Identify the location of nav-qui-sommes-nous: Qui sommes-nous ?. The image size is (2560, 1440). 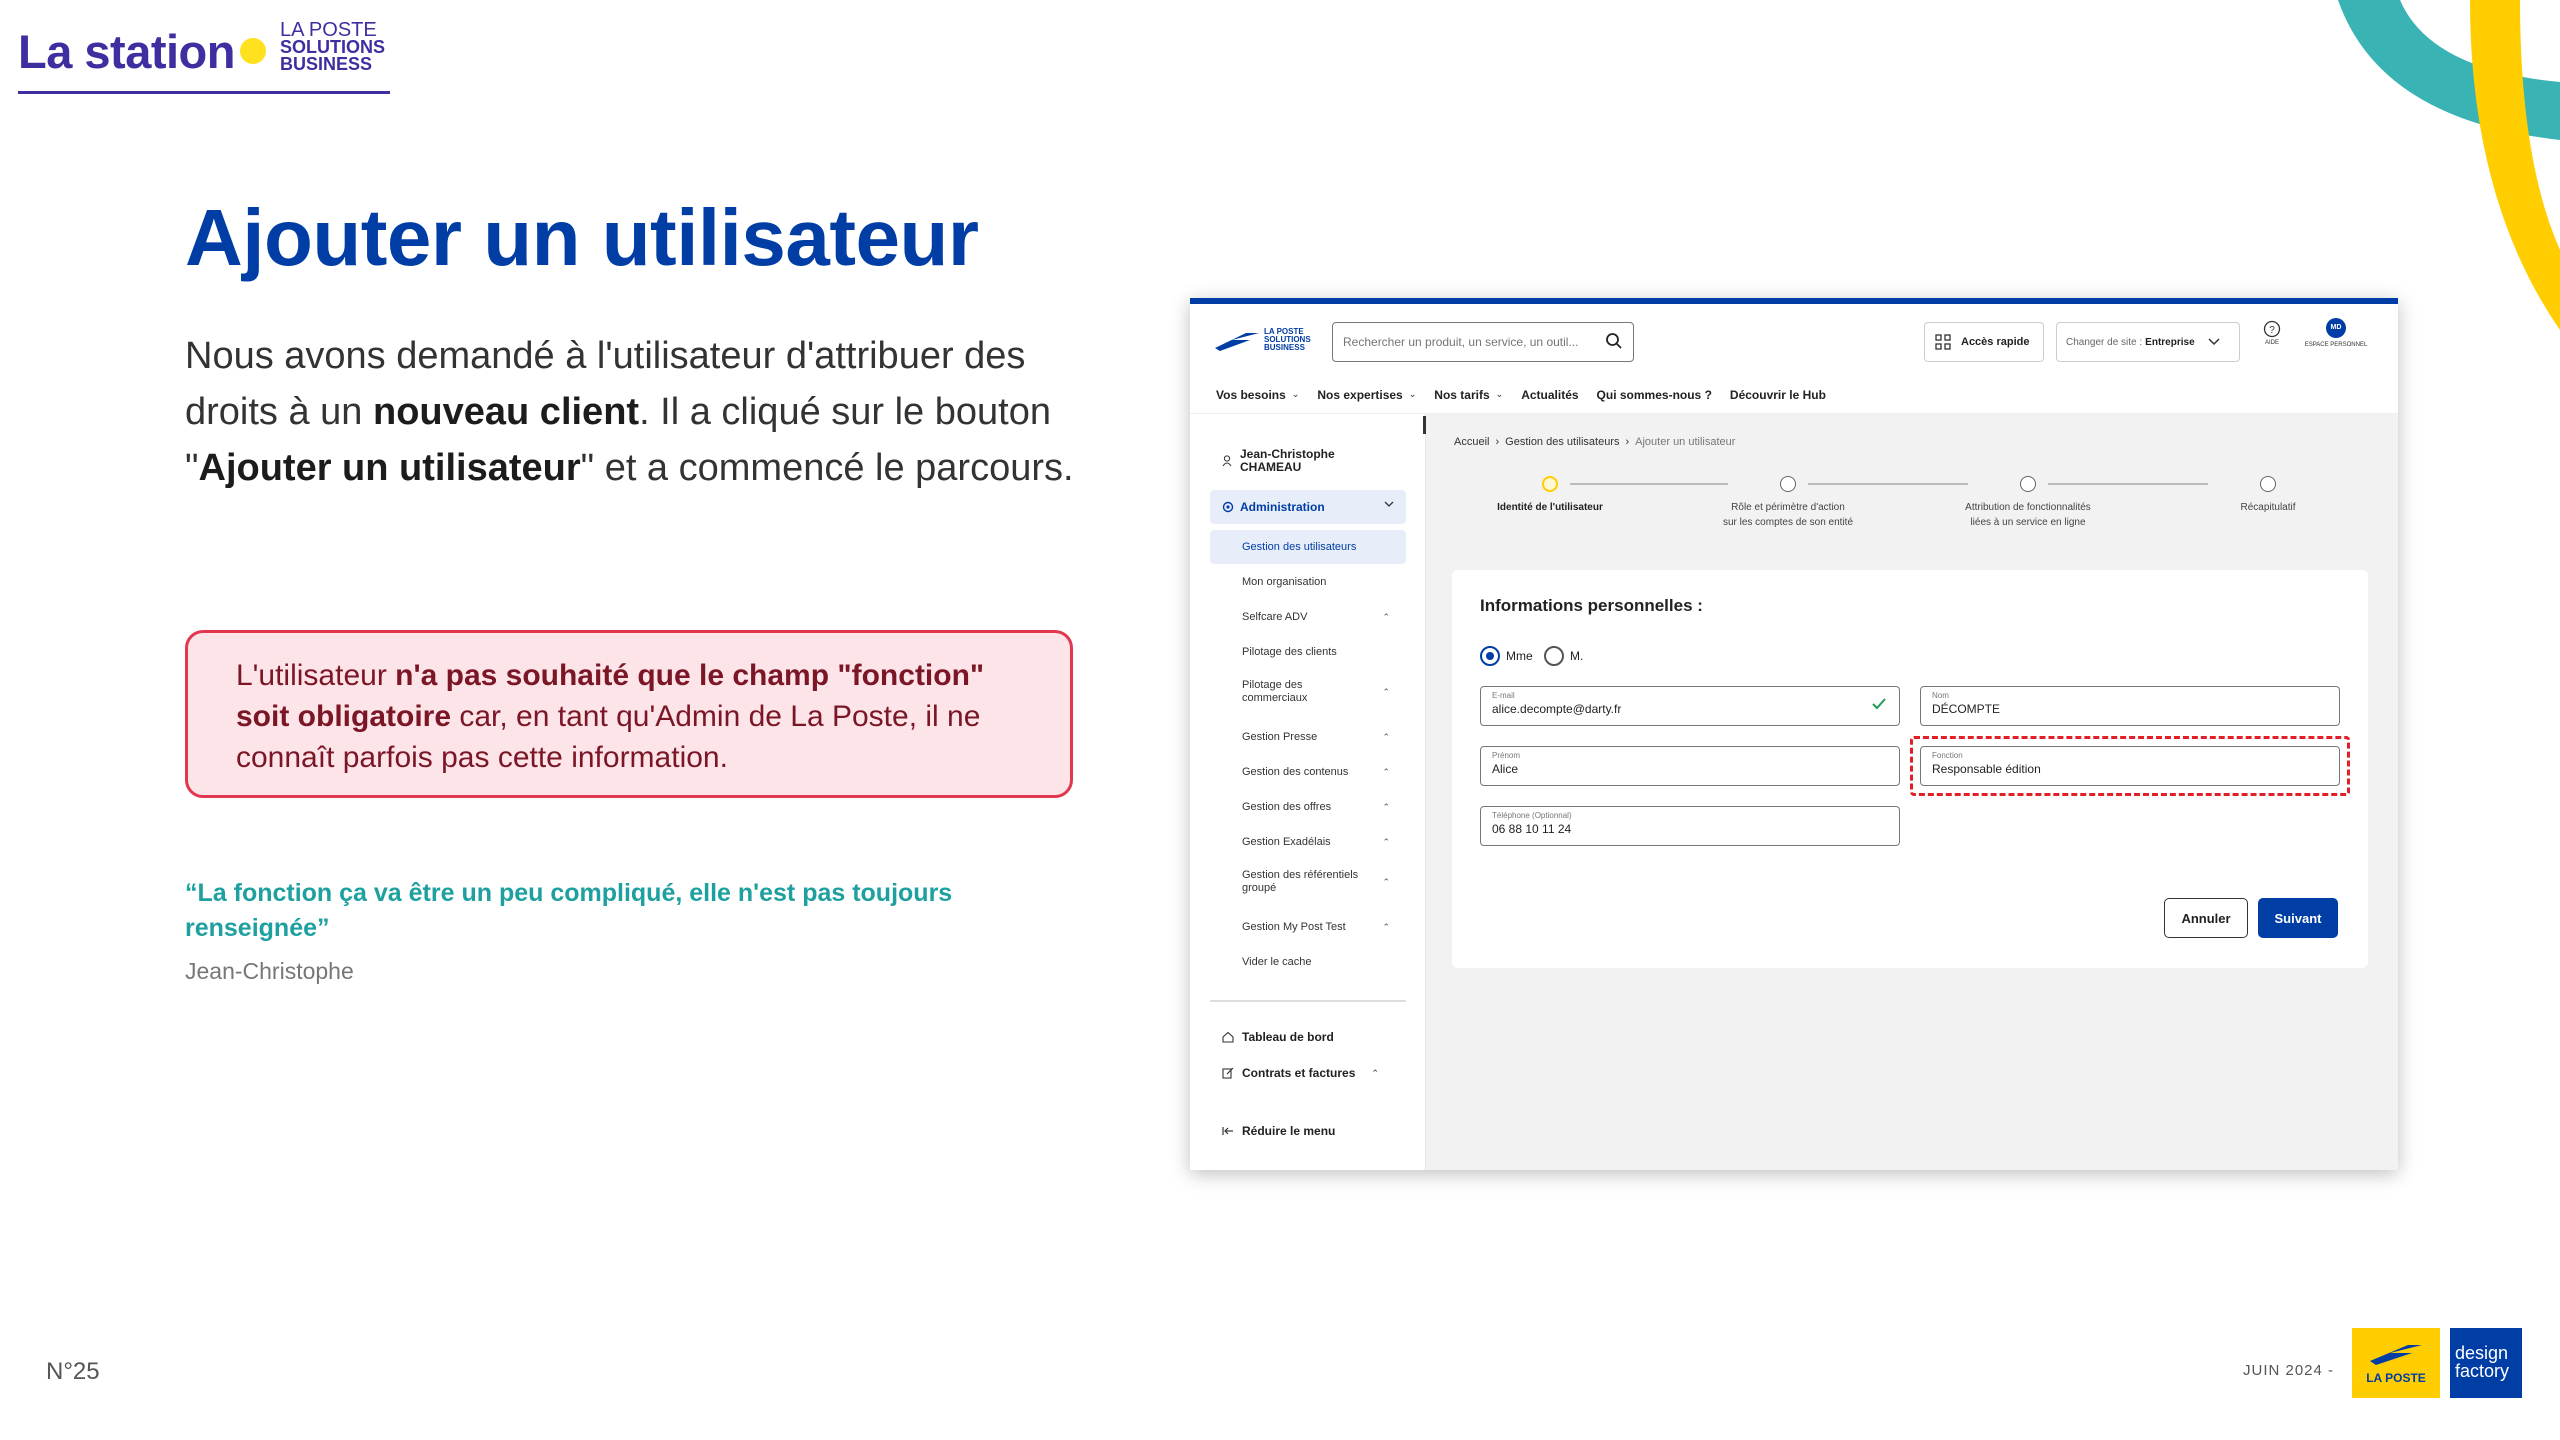
(1654, 395).